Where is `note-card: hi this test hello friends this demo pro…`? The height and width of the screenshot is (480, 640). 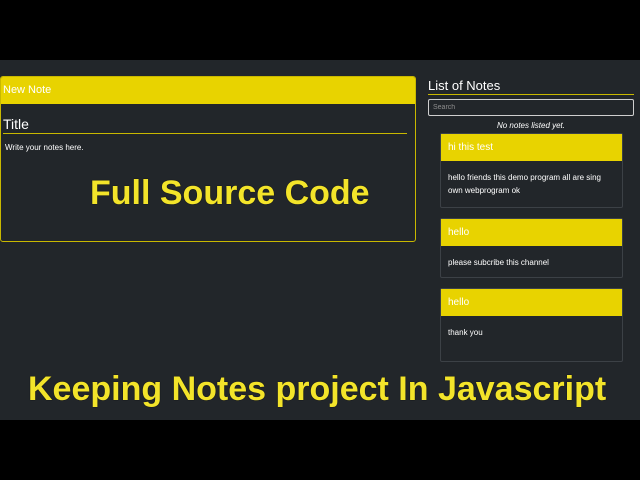
note-card: hi this test hello friends this demo pro… is located at coordinates (531, 170).